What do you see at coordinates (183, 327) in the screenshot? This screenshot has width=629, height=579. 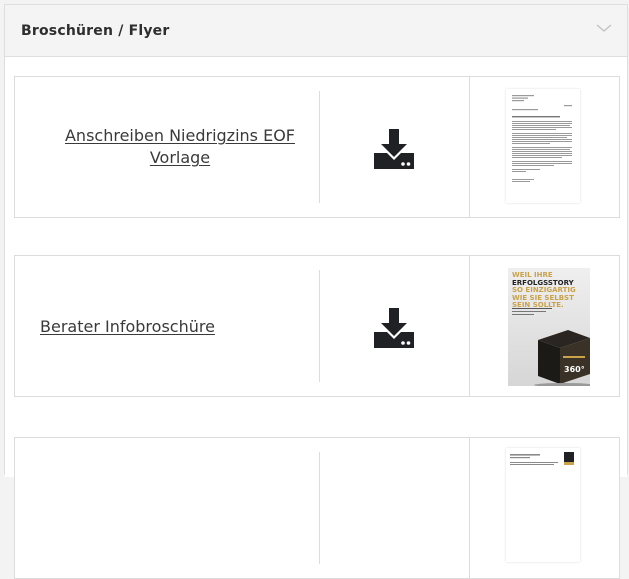 I see `item-link: Berater Infobroschüre` at bounding box center [183, 327].